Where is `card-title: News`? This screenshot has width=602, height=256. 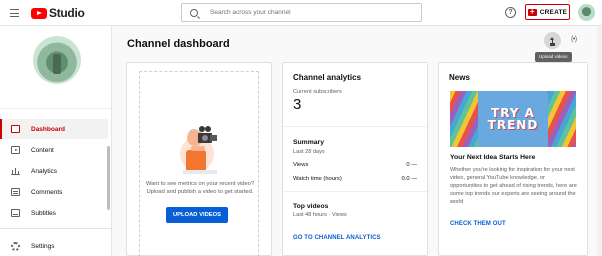 card-title: News is located at coordinates (459, 77).